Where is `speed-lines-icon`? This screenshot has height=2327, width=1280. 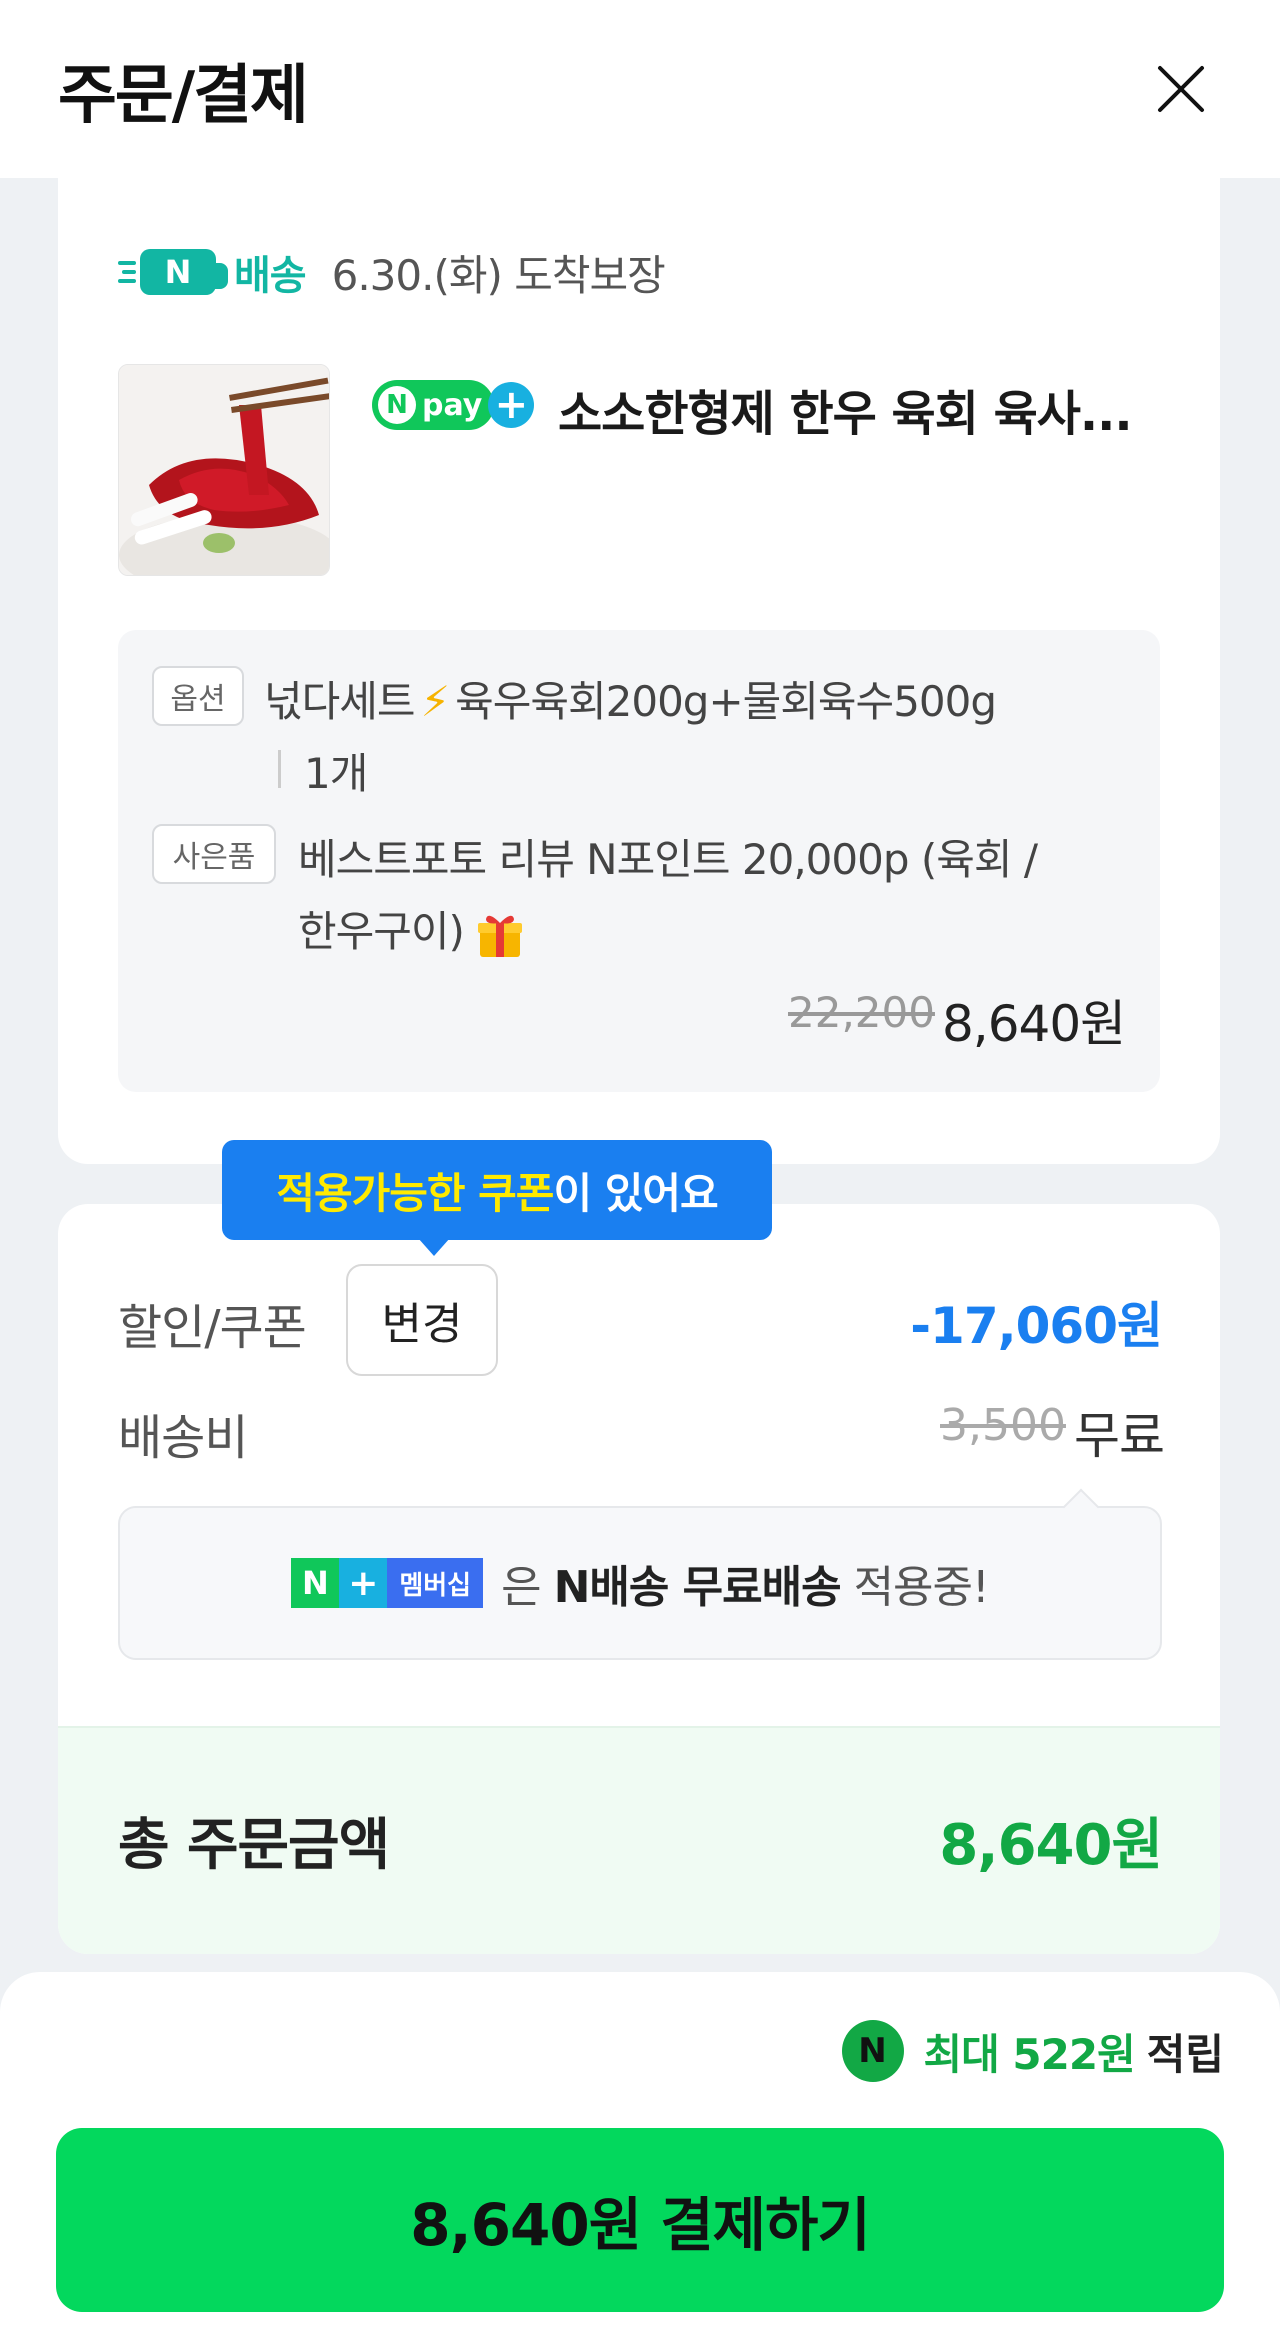
speed-lines-icon is located at coordinates (127, 272).